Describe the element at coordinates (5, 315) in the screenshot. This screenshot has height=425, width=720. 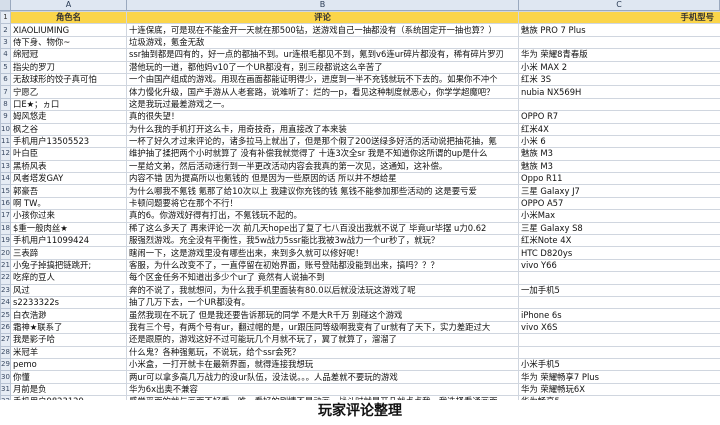
I see `row-number: 25` at that location.